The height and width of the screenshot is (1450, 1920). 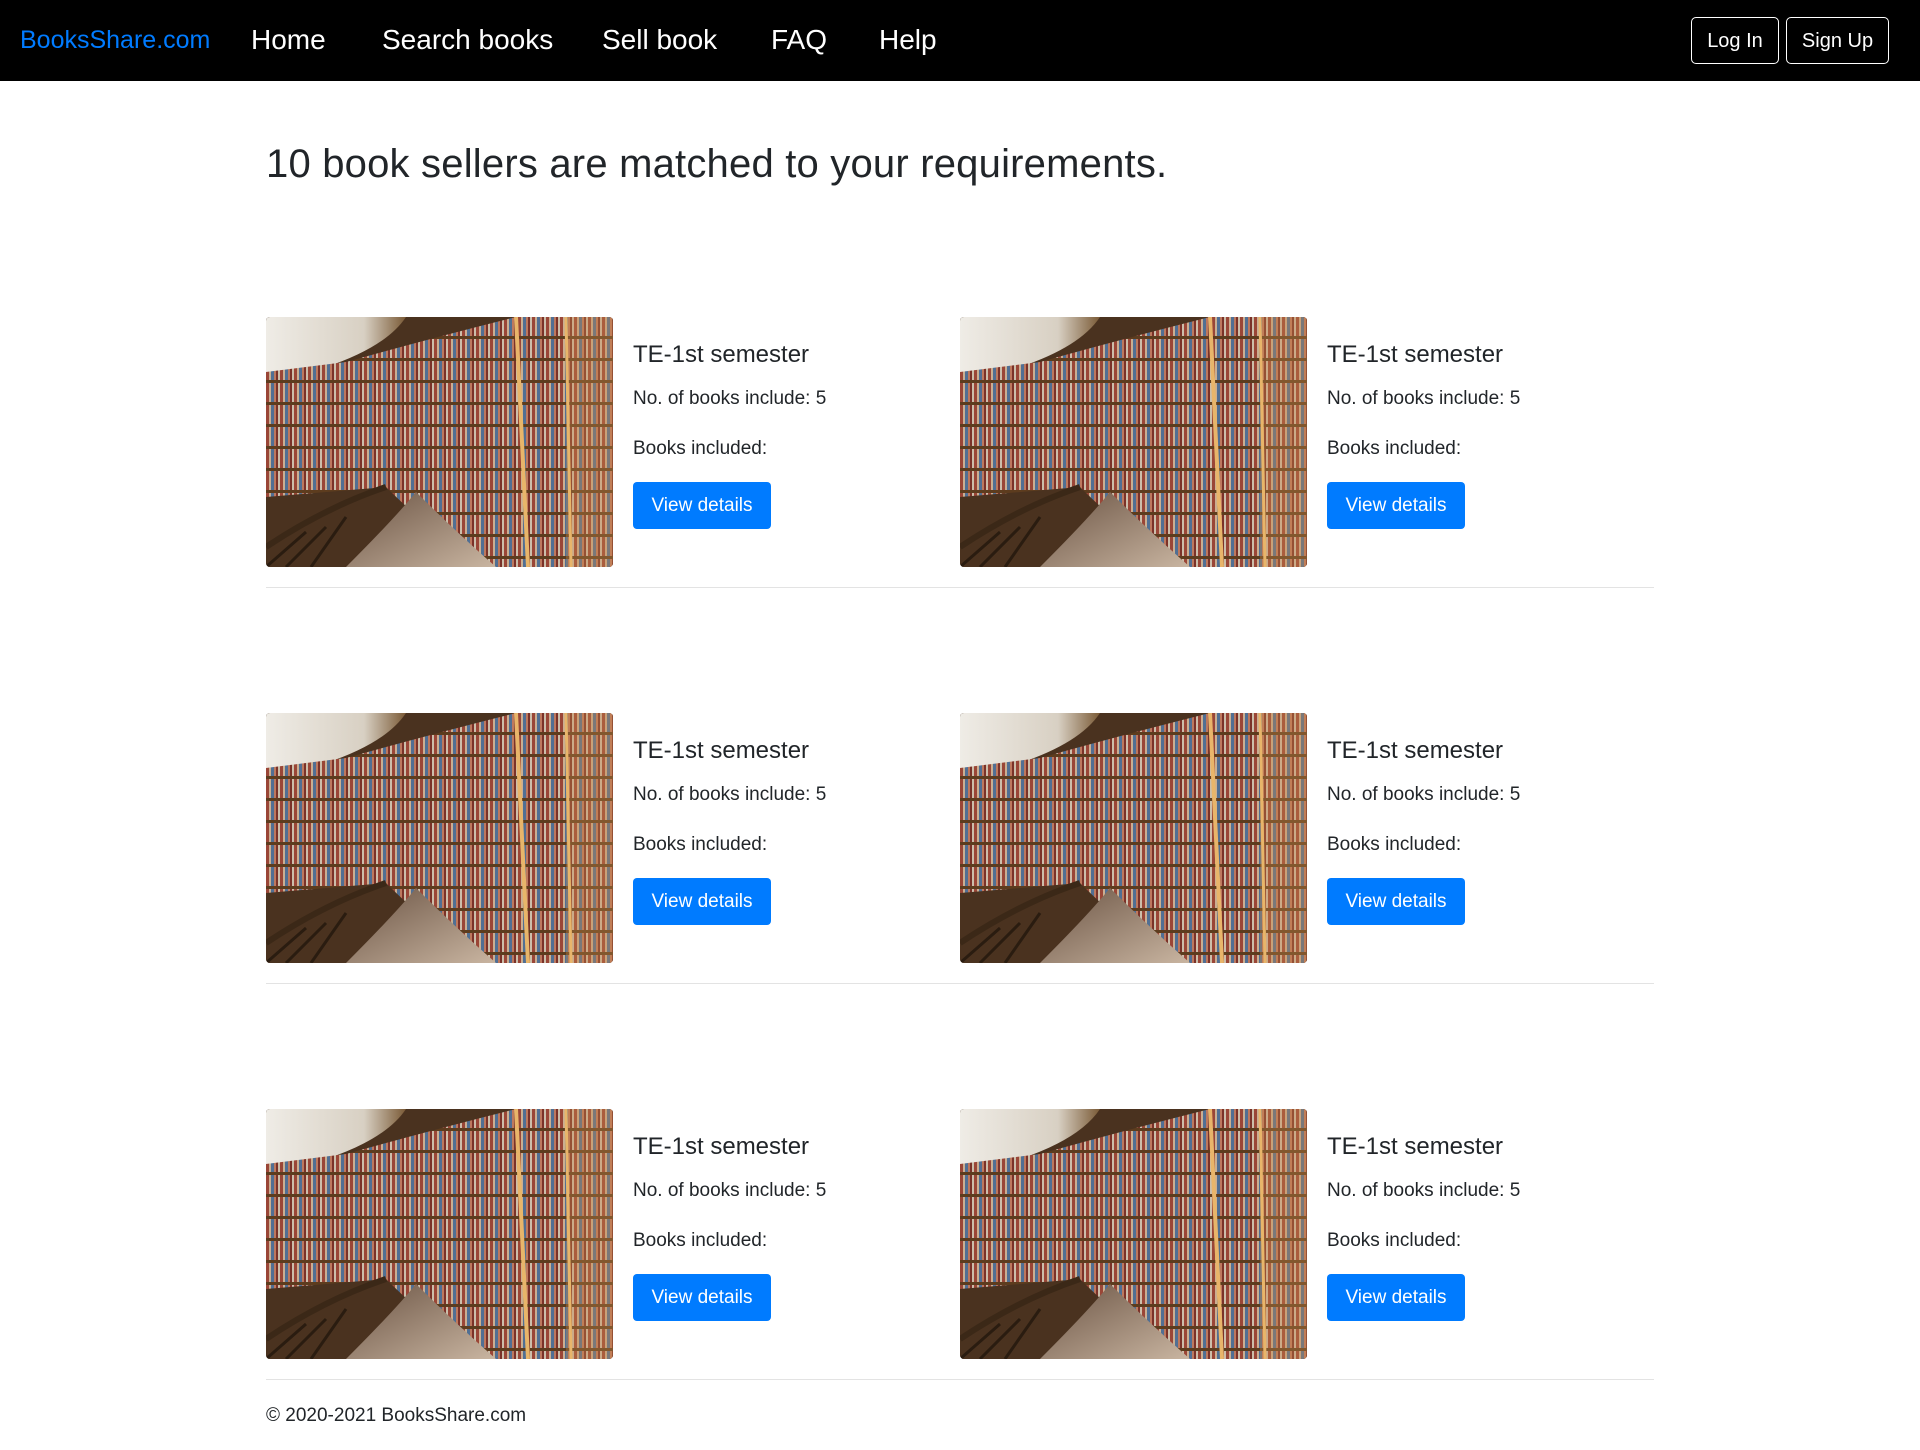 I want to click on nav-home: Home, so click(x=288, y=40).